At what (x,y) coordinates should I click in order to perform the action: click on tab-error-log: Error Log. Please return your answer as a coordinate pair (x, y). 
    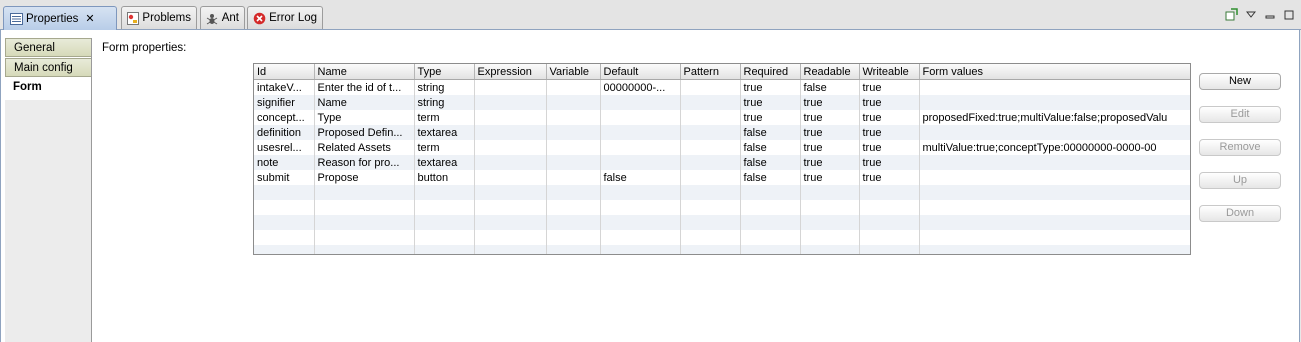
    Looking at the image, I should click on (285, 17).